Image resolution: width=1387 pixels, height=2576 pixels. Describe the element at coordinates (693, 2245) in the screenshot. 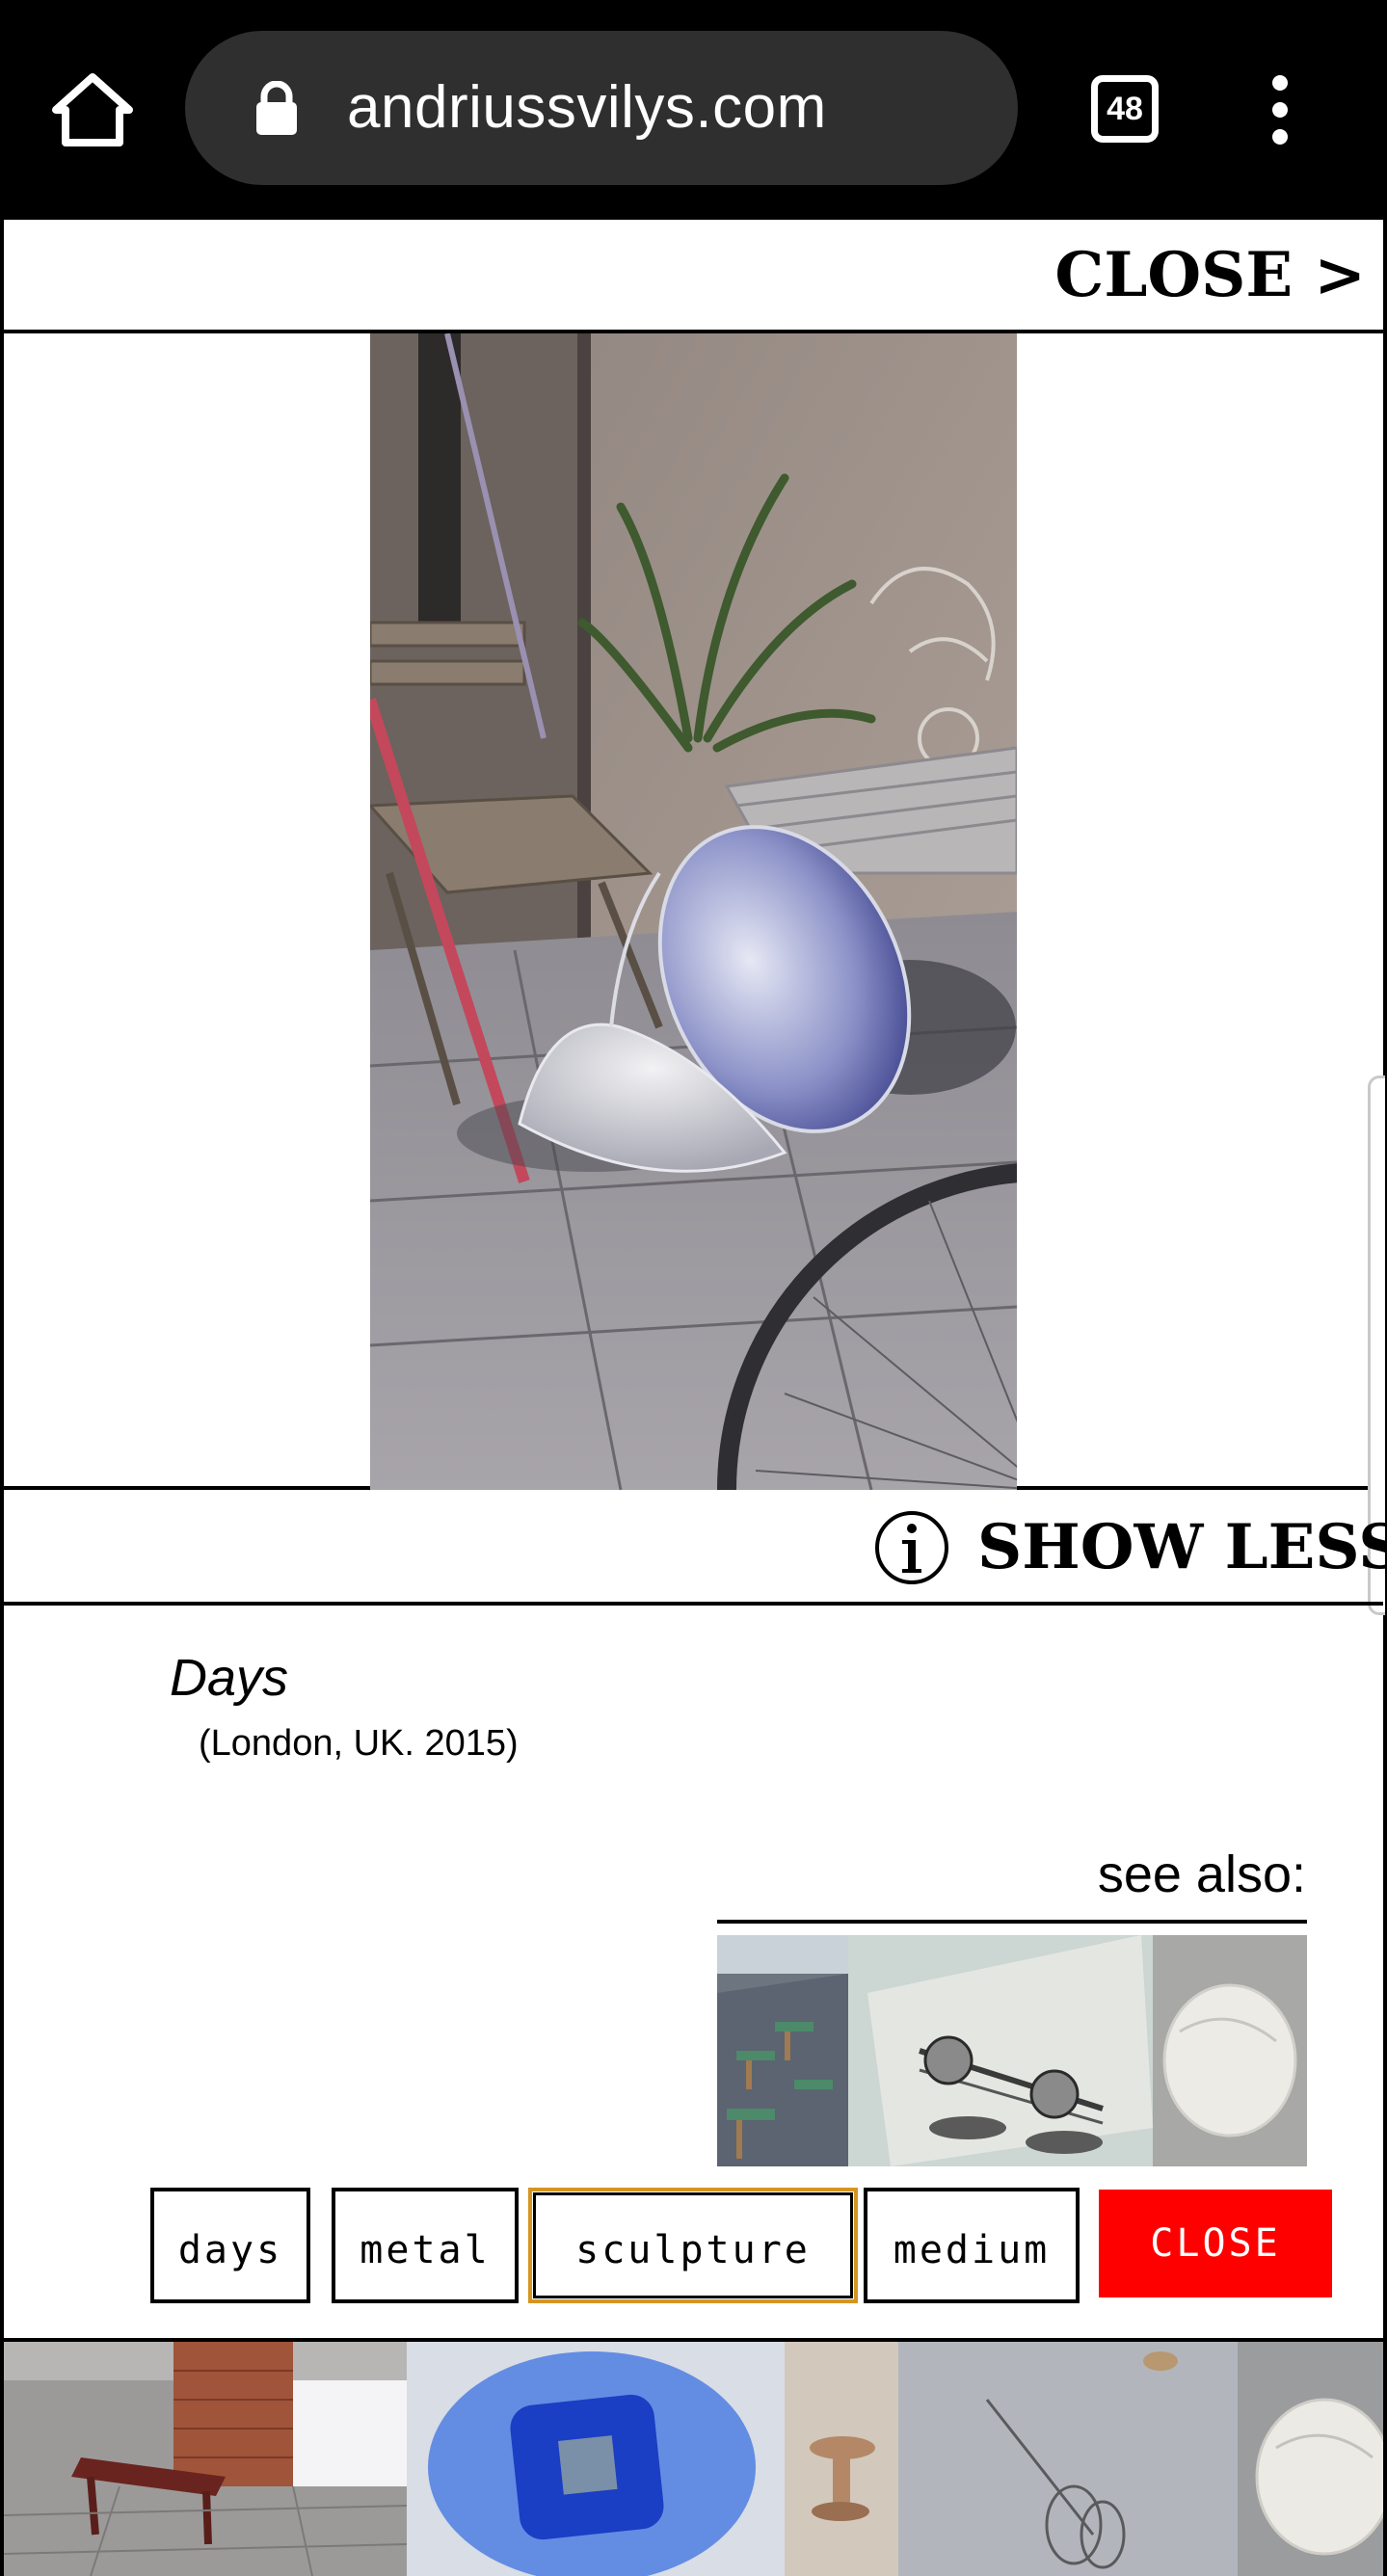

I see `tag-sculpture: sculpture` at that location.